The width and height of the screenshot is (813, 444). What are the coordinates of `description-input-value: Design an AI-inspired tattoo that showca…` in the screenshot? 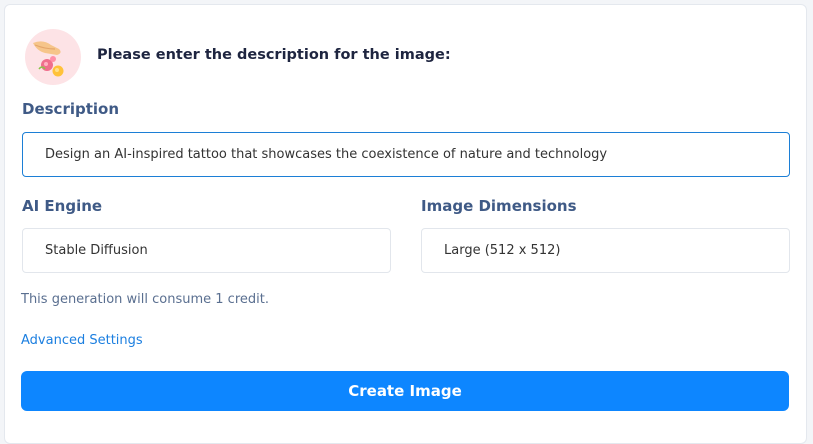 It's located at (326, 154).